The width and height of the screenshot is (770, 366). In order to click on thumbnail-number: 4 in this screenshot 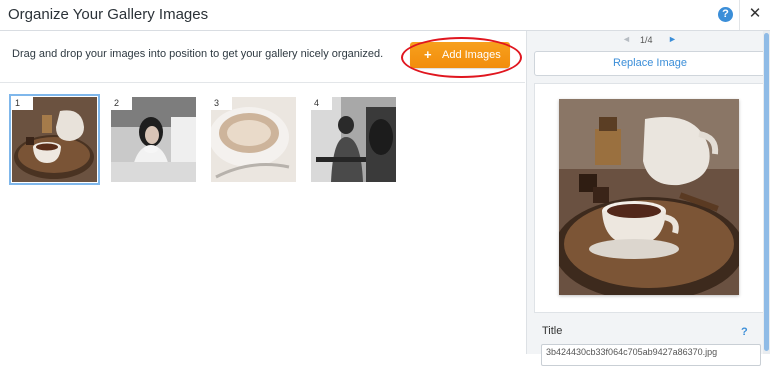, I will do `click(321, 103)`.